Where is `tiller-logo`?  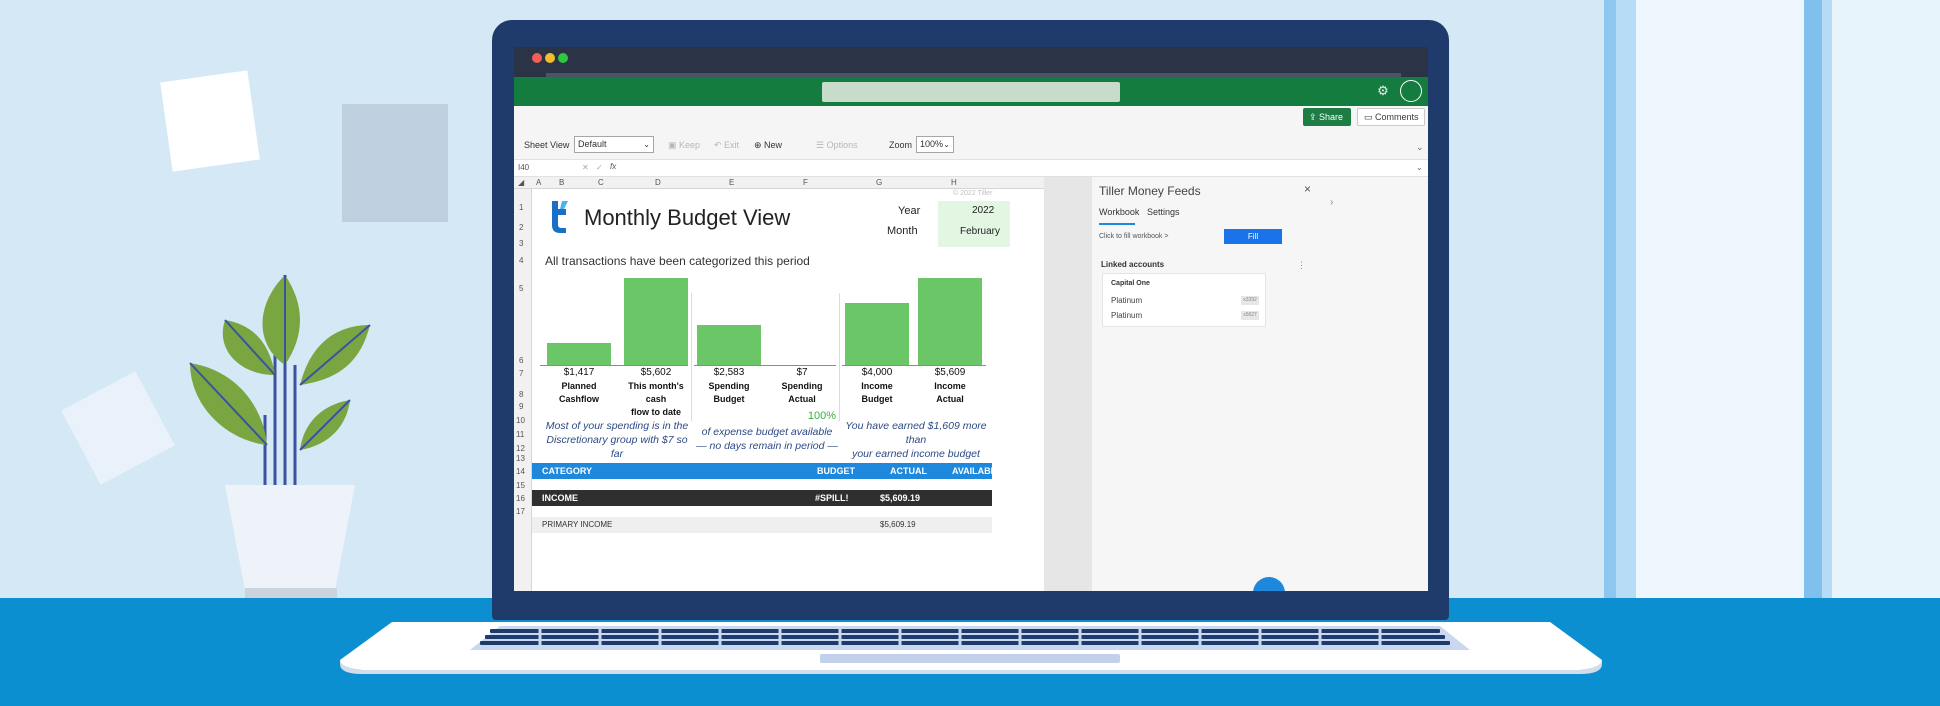 tiller-logo is located at coordinates (560, 217).